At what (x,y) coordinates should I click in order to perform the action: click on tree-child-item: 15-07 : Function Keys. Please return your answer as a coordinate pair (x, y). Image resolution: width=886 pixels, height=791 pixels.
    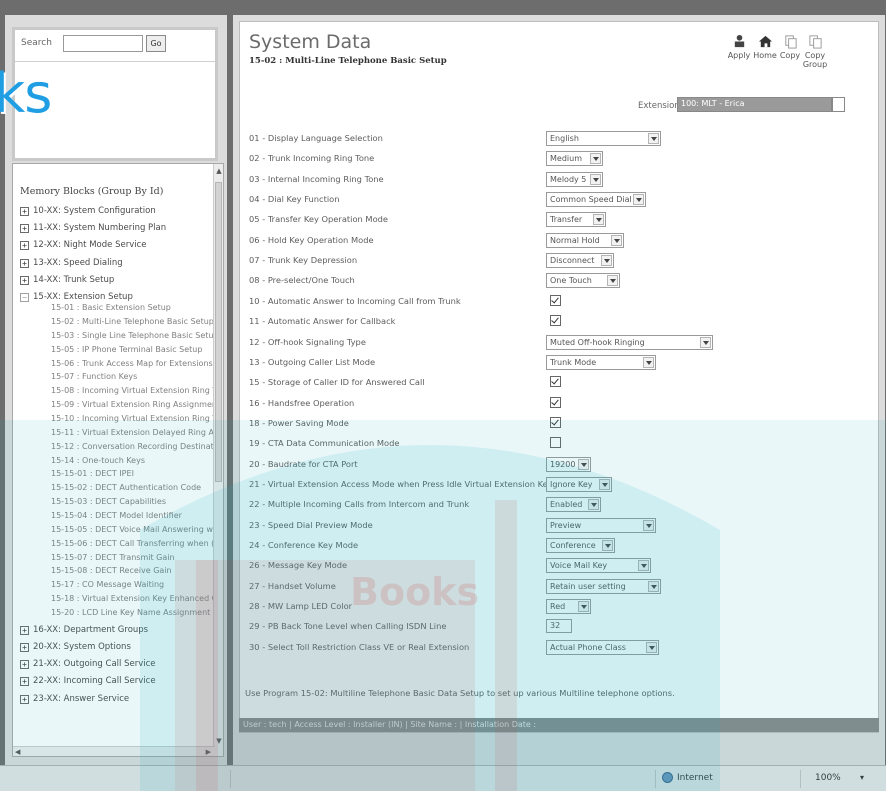
    Looking at the image, I should click on (94, 376).